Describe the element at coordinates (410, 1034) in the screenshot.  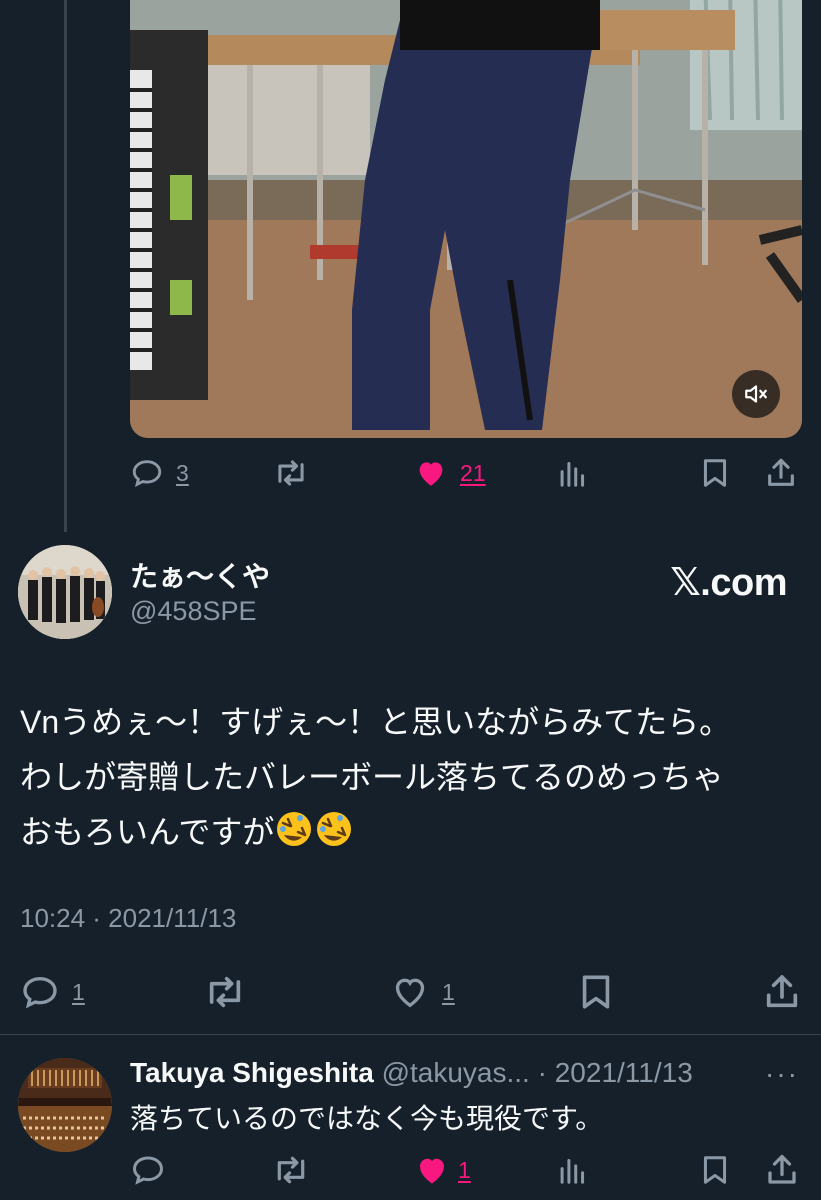
I see `section-divider` at that location.